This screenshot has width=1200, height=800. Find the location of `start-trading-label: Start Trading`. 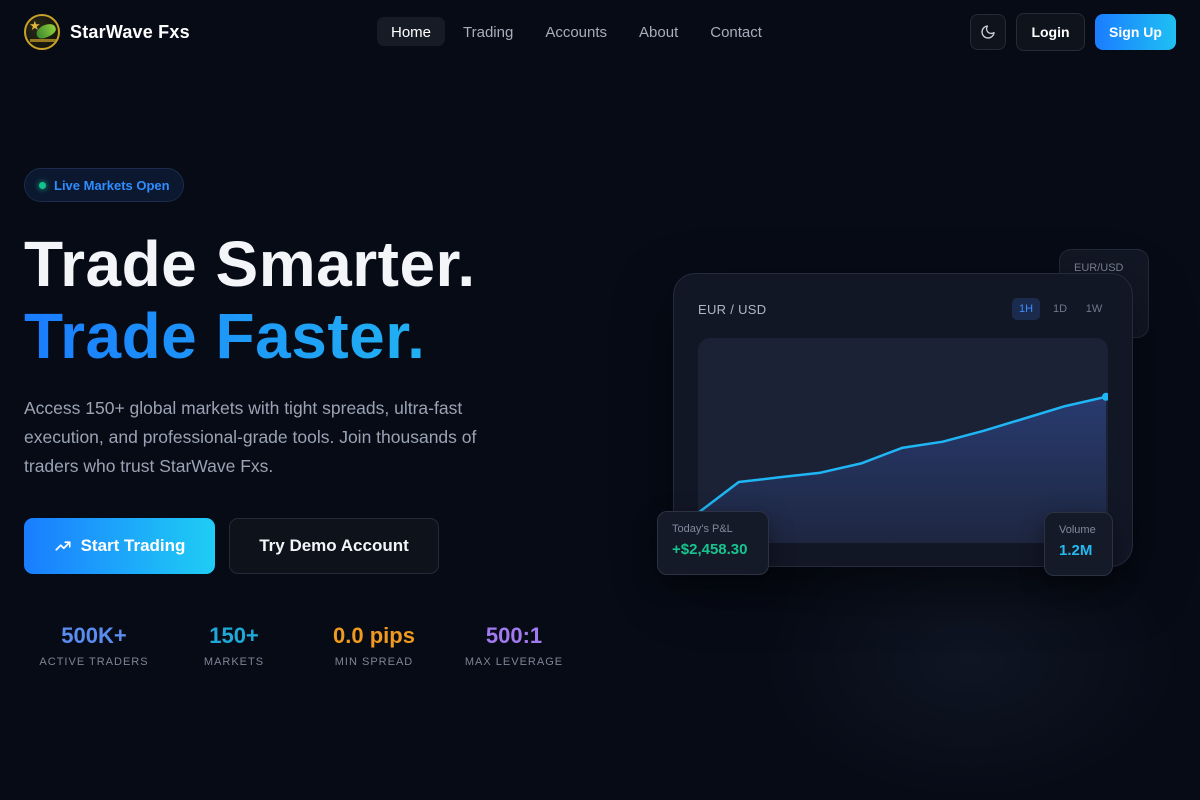

start-trading-label: Start Trading is located at coordinates (133, 545).